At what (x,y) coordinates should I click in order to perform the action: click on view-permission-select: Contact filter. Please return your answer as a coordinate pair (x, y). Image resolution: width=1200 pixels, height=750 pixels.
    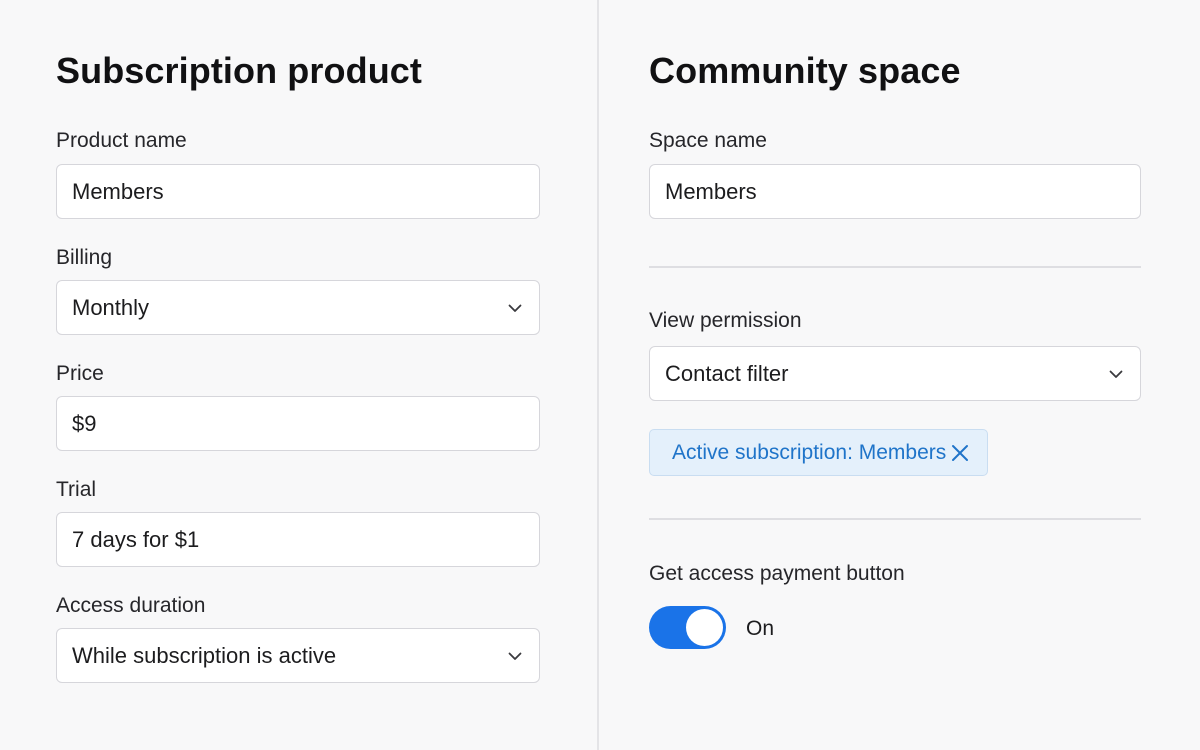
    Looking at the image, I should click on (895, 373).